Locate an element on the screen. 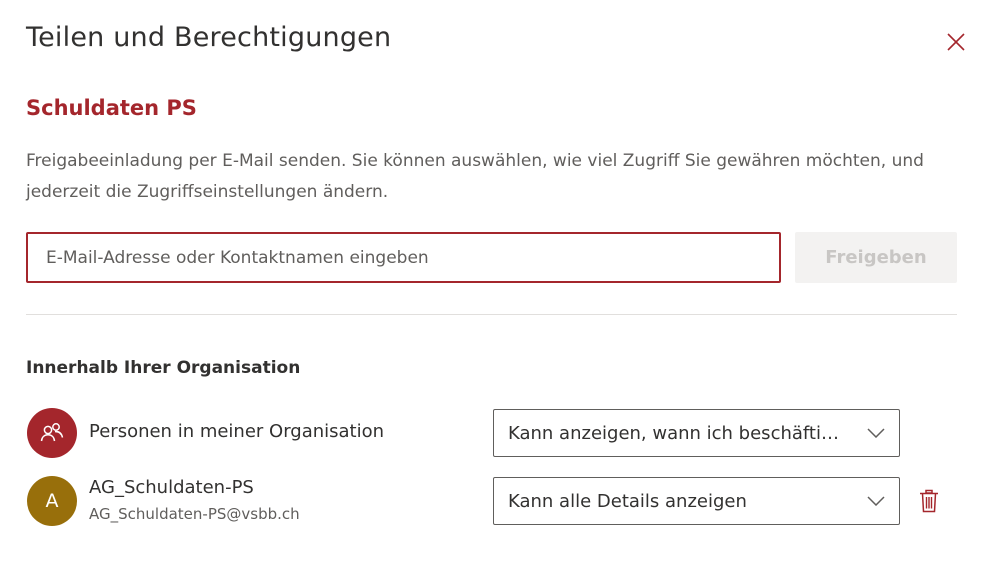 This screenshot has width=999, height=587. permission-label: Kann alle Details anzeigen is located at coordinates (627, 501).